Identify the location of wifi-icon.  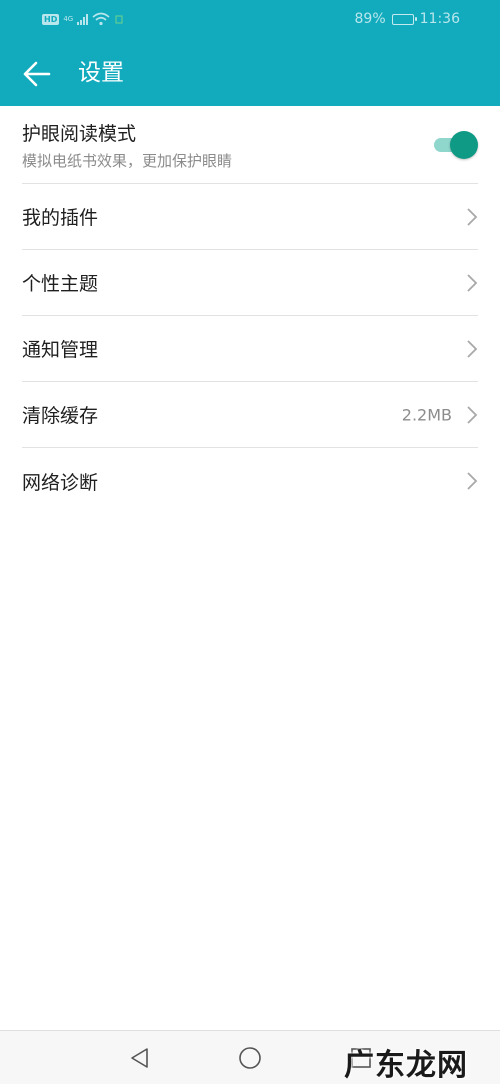
(101, 19).